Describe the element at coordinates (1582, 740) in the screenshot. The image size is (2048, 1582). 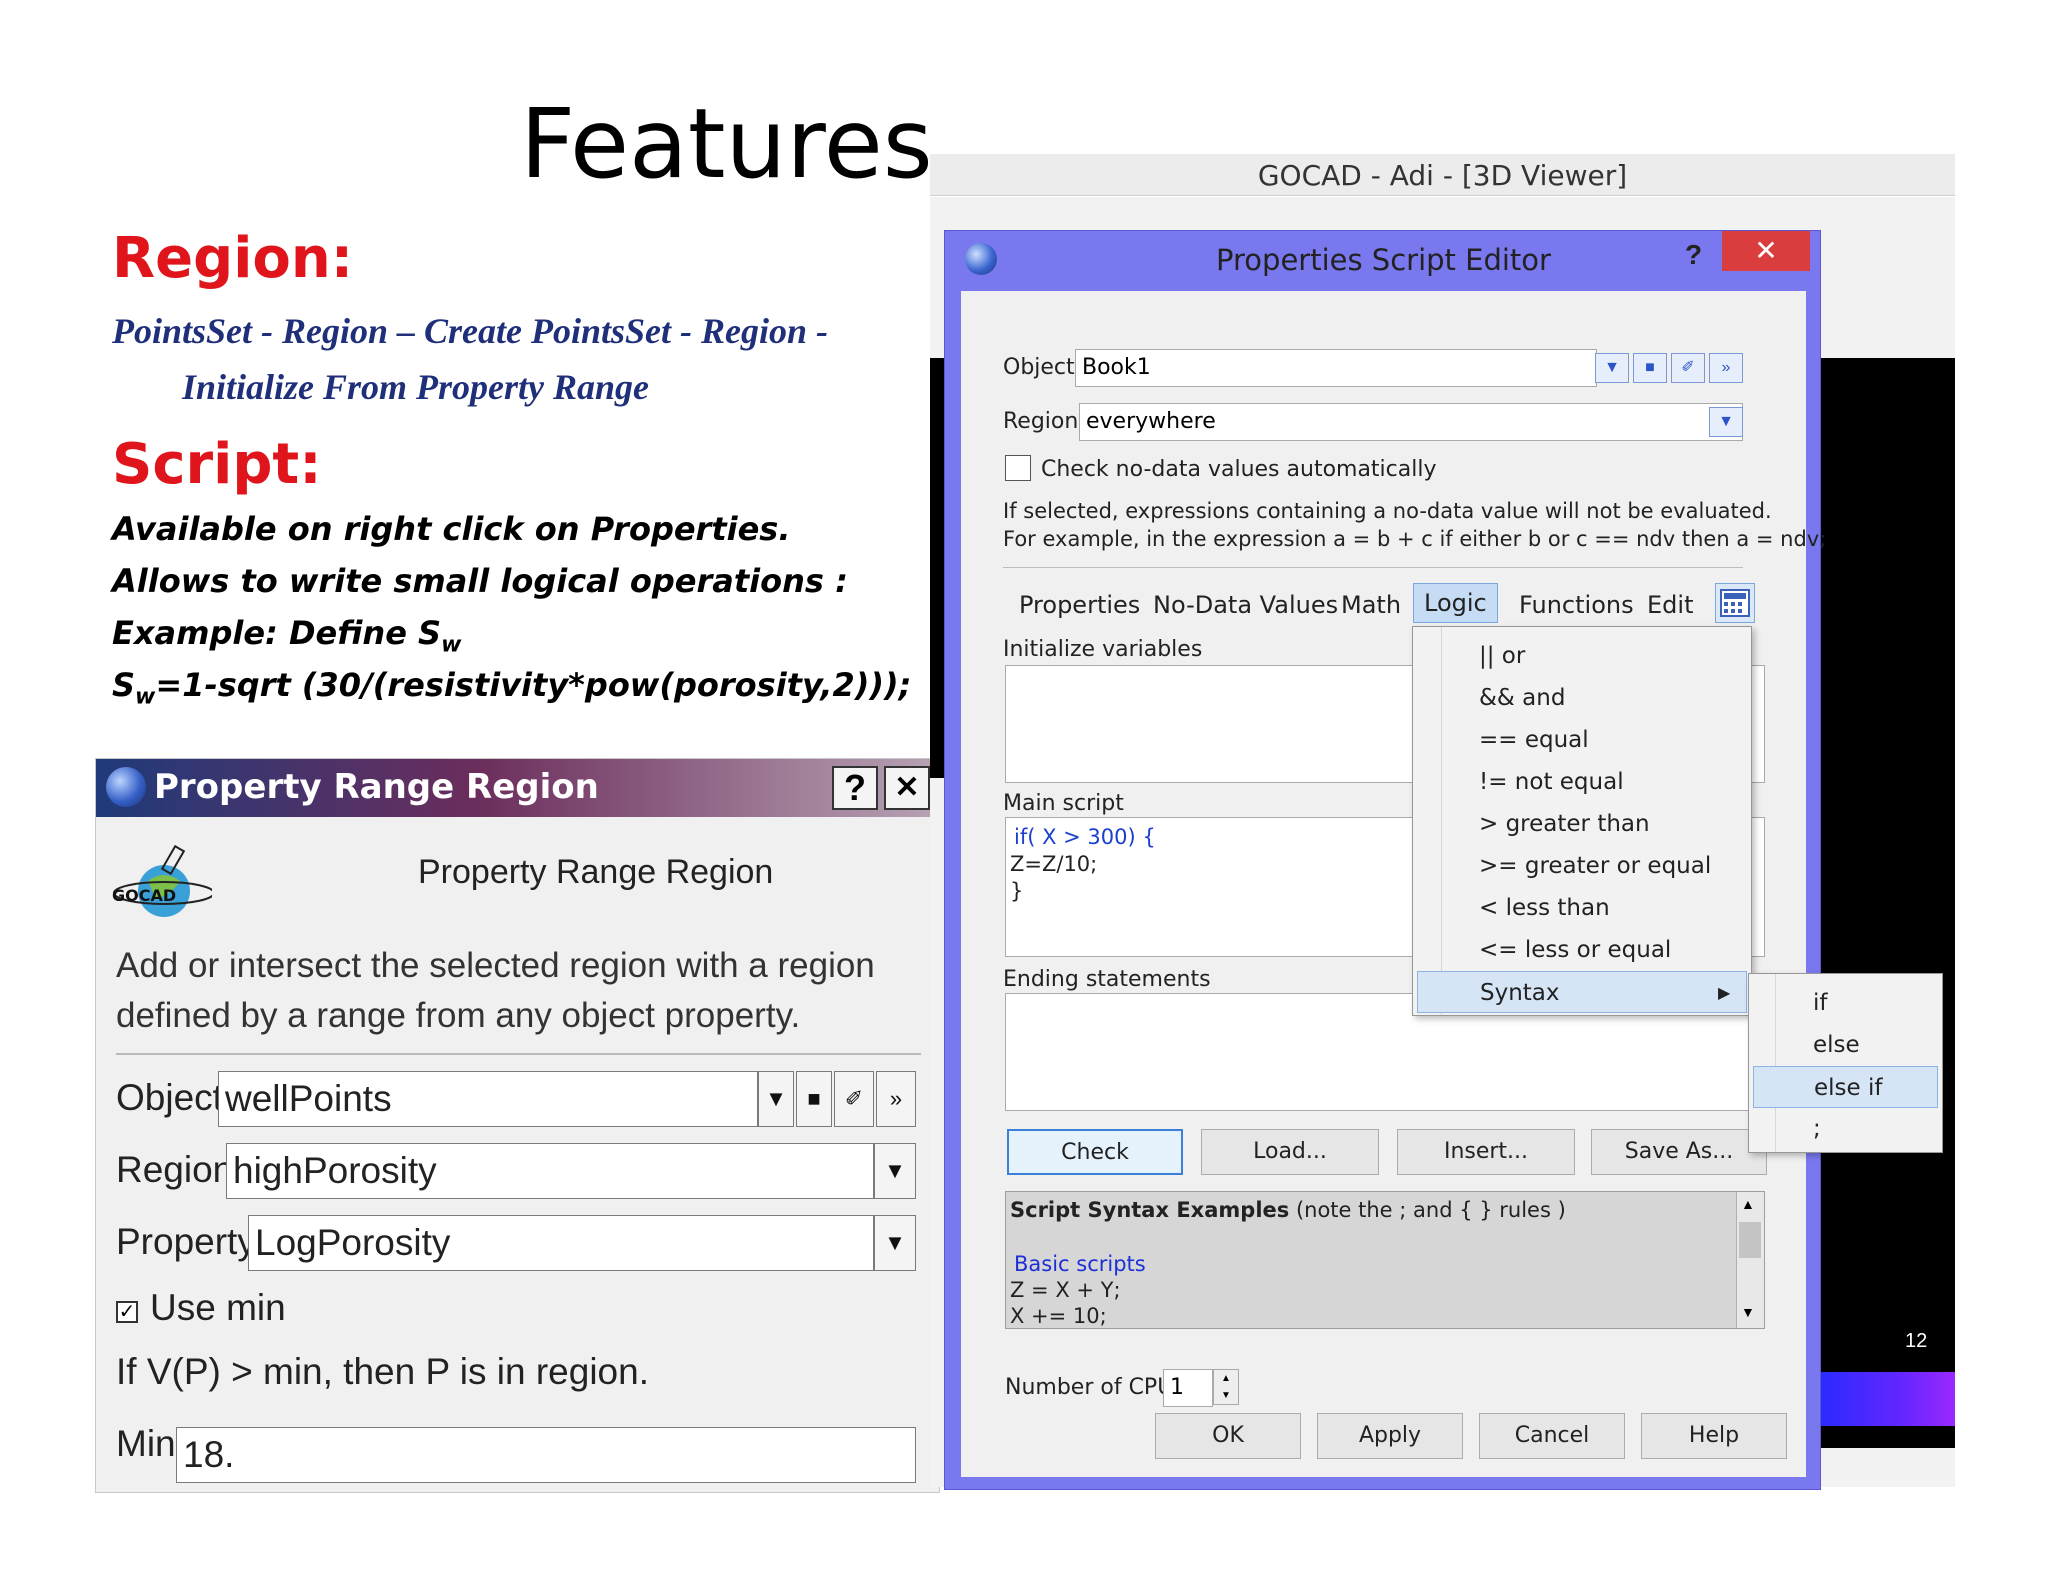
I see `menu-item-equal: == equal` at that location.